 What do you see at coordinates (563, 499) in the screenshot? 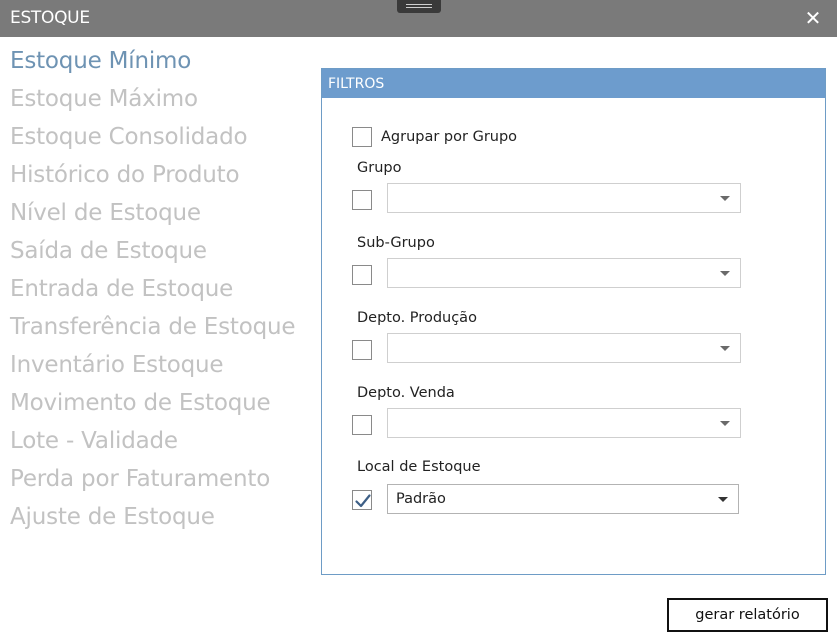
I see `local-estoque-select: Padrão` at bounding box center [563, 499].